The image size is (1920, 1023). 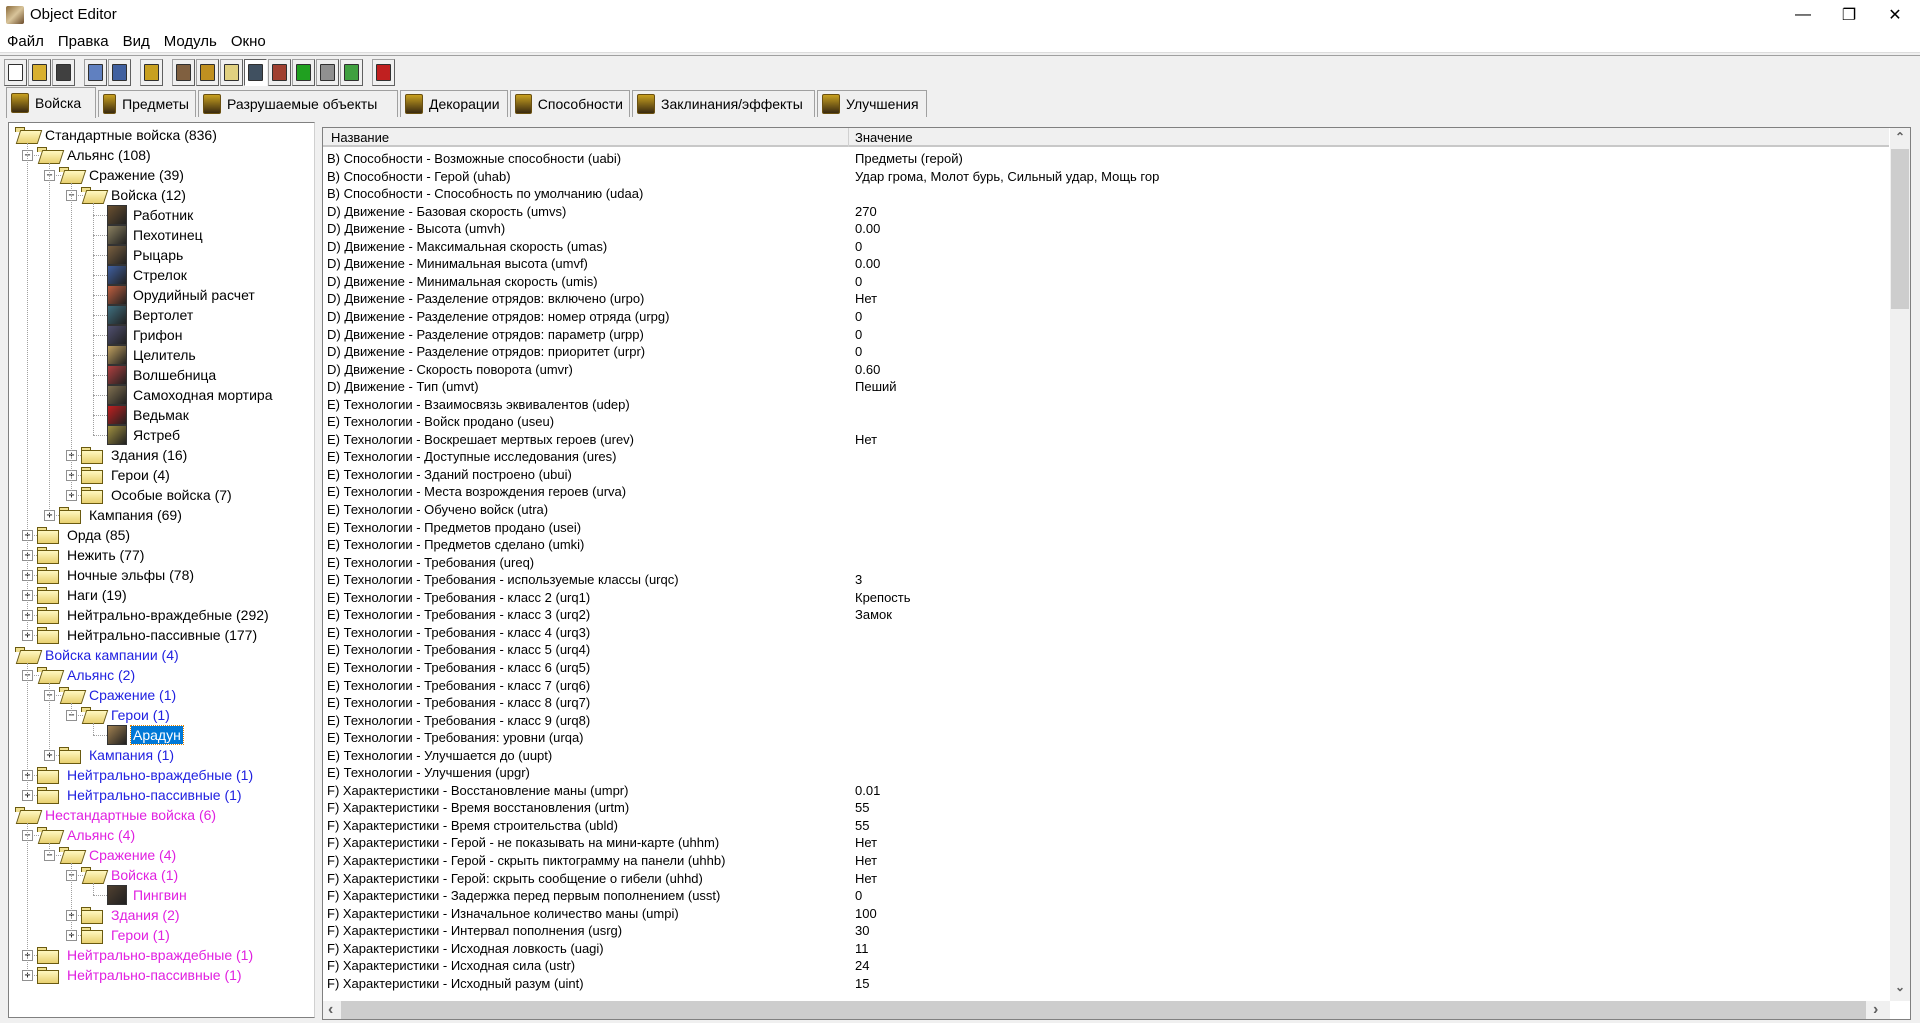 I want to click on tree-folder: − Войска (12), so click(x=159, y=195).